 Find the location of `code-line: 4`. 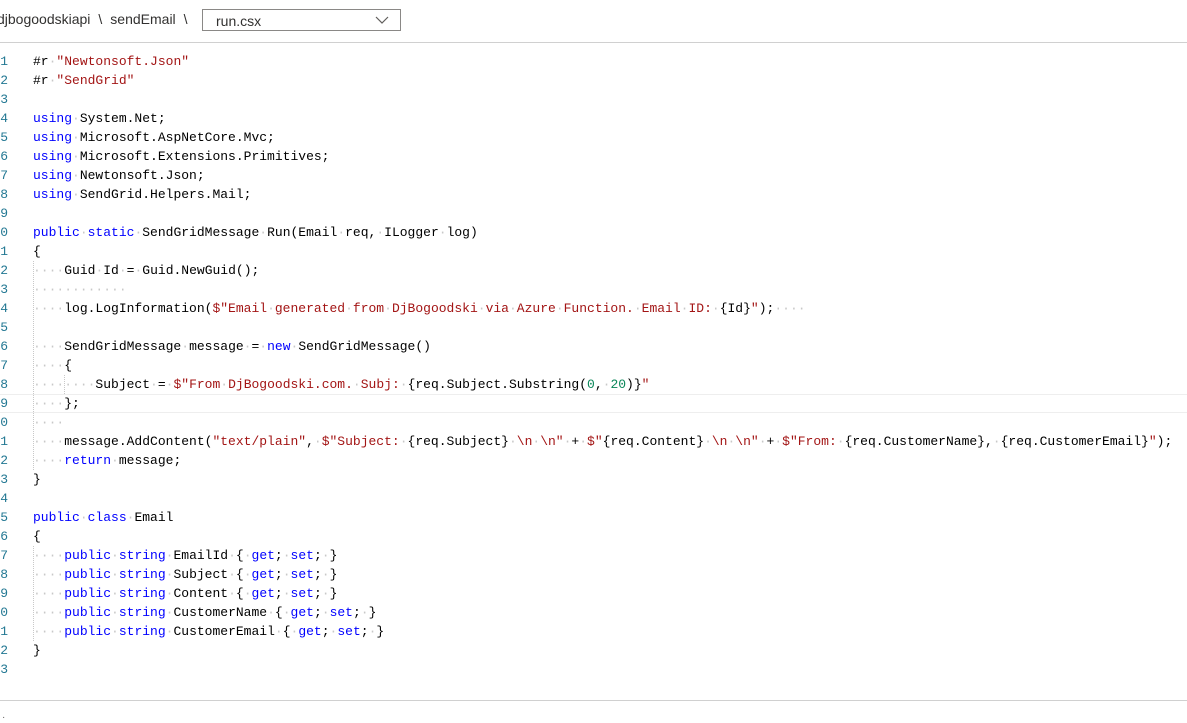

code-line: 4 is located at coordinates (593, 498).